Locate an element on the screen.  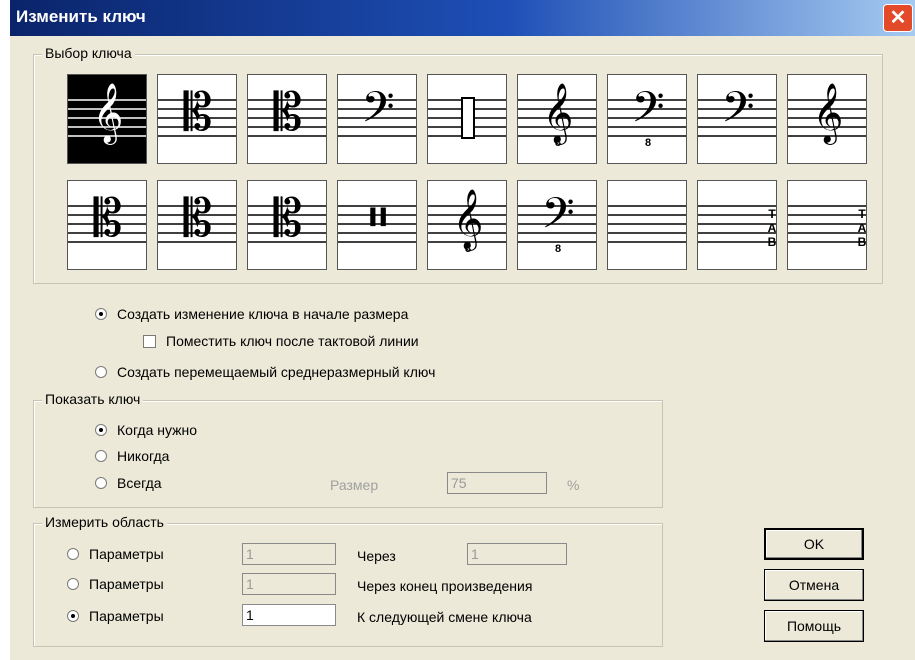
clef-selection-legend: Выбор ключа is located at coordinates (88, 53).